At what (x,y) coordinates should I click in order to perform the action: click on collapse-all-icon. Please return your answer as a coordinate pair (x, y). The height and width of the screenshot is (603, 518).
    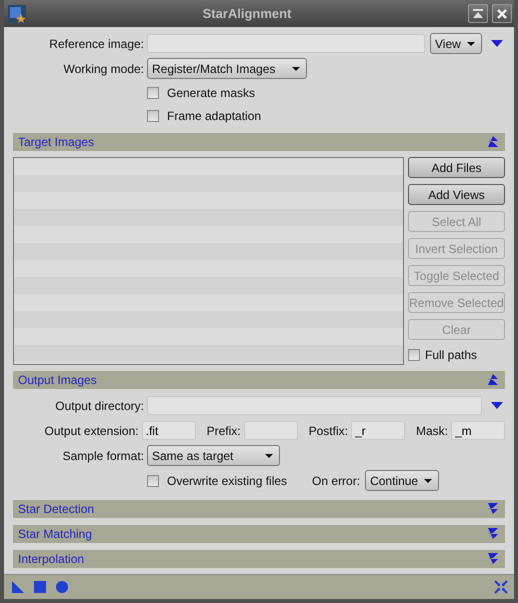
    Looking at the image, I should click on (501, 587).